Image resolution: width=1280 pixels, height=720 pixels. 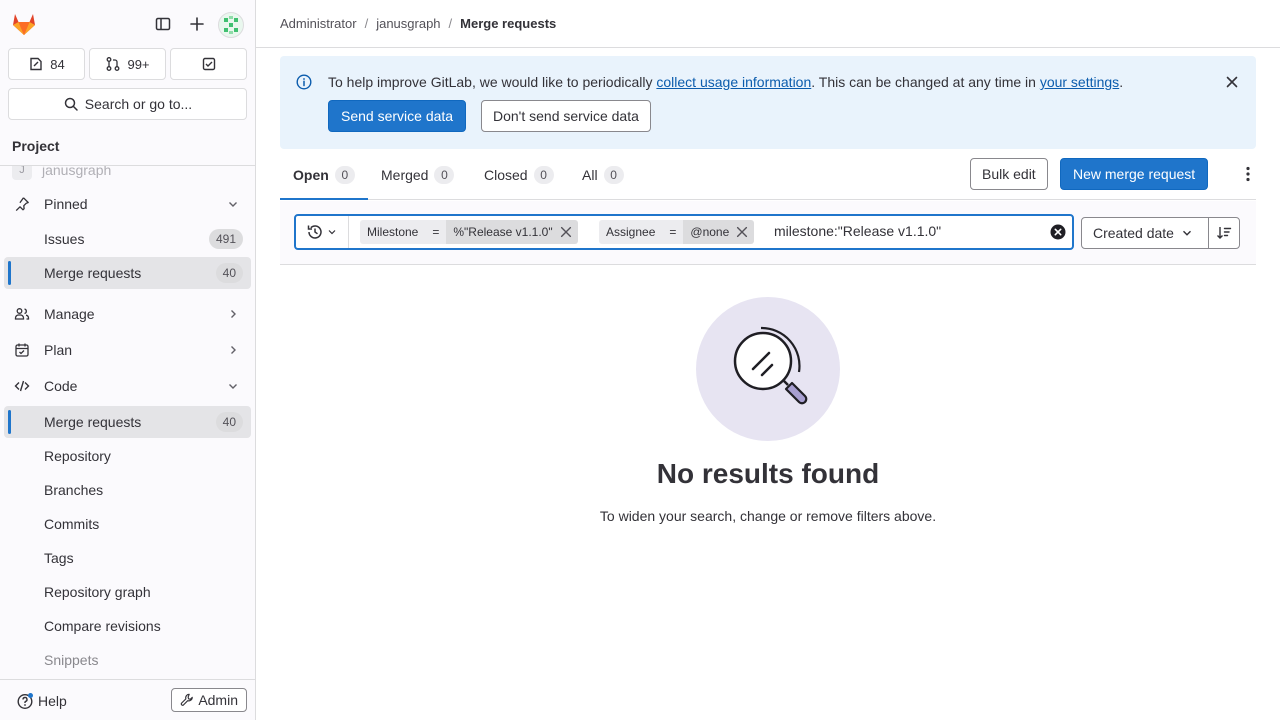 What do you see at coordinates (72, 524) in the screenshot?
I see `sidebar-item-label: Commits` at bounding box center [72, 524].